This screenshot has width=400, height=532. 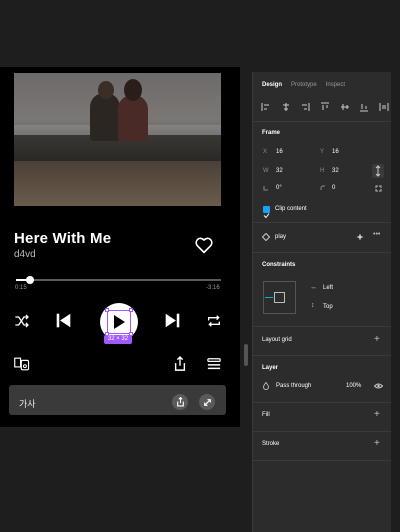 What do you see at coordinates (377, 414) in the screenshot?
I see `add-fill-icon: +` at bounding box center [377, 414].